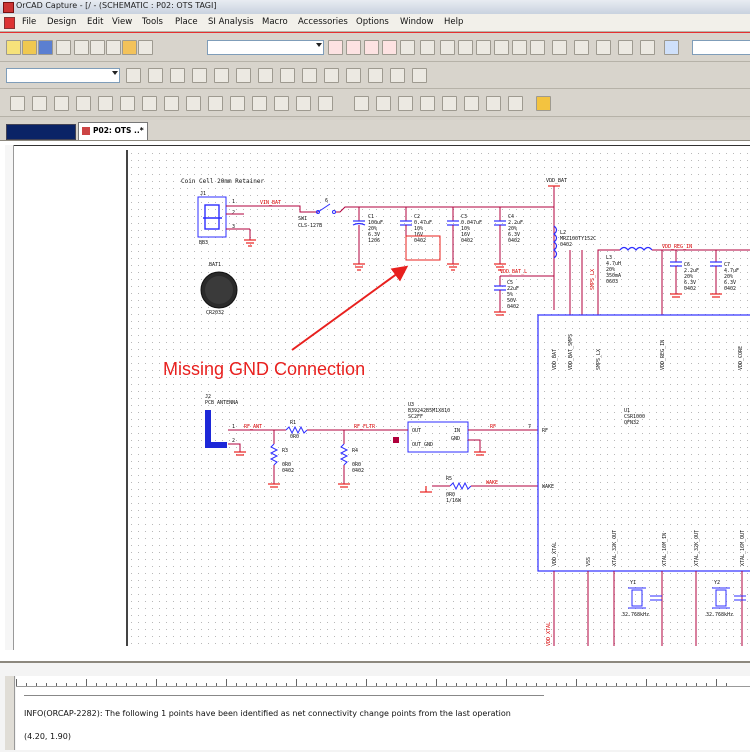 Image resolution: width=750 pixels, height=752 pixels. Describe the element at coordinates (513, 307) in the screenshot. I see `c5-pkg: 0402` at that location.